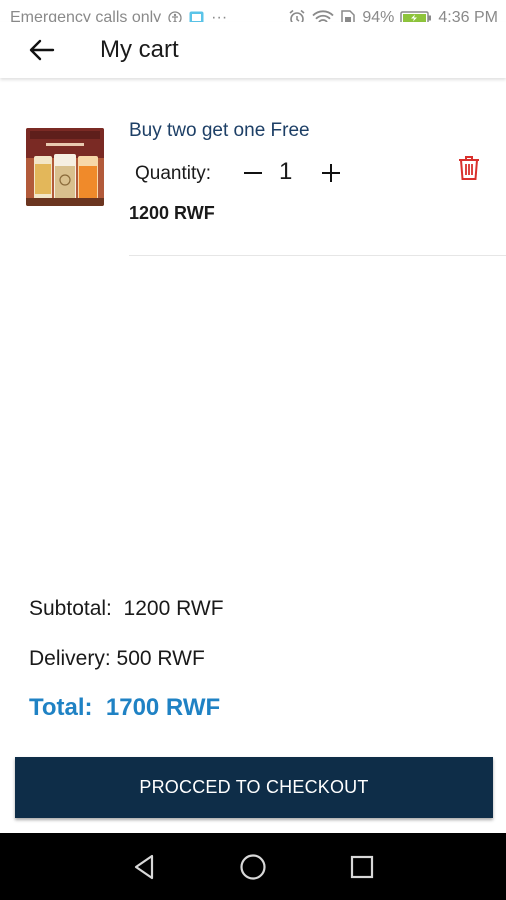 The height and width of the screenshot is (900, 506). Describe the element at coordinates (219, 131) in the screenshot. I see `item-name: Buy two get one Free` at that location.